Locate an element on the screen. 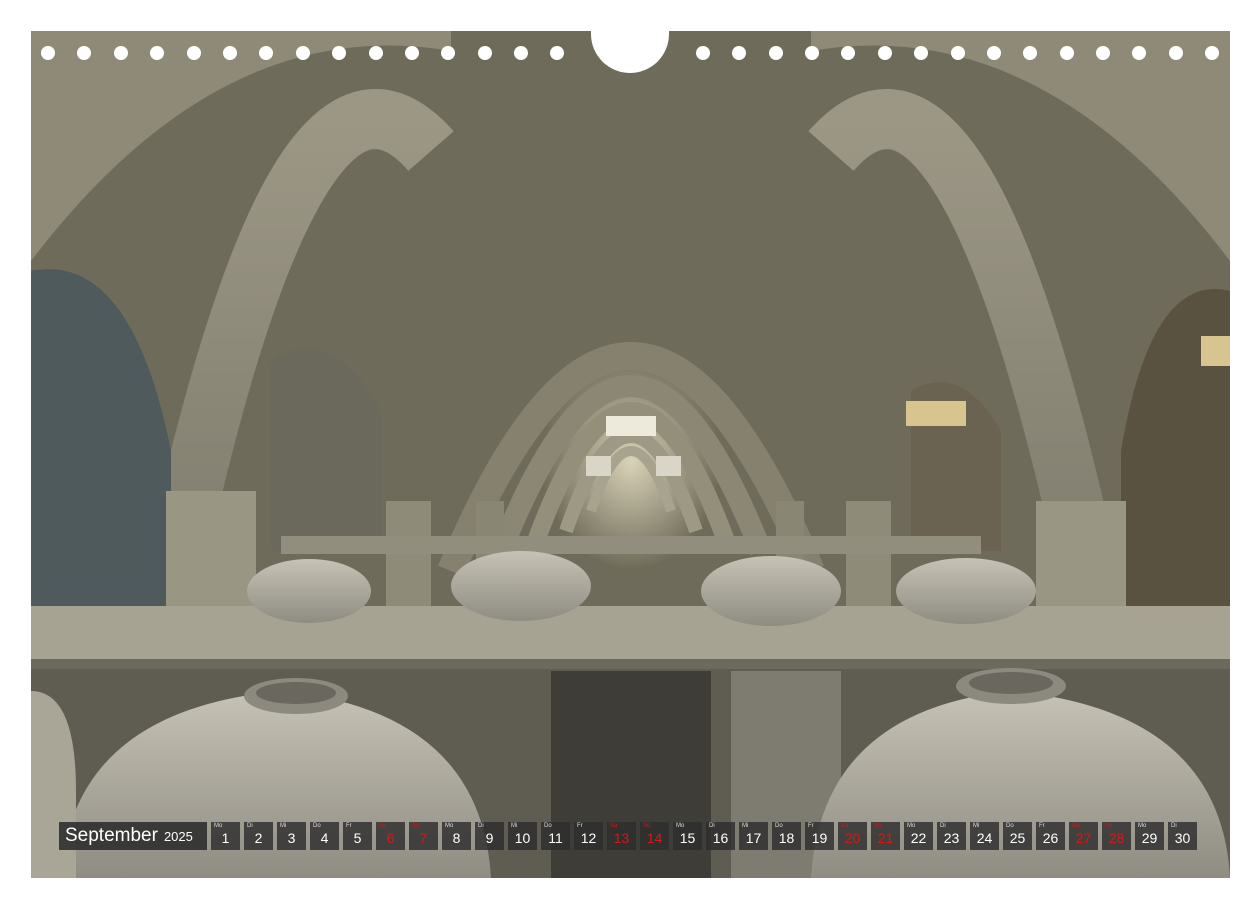 This screenshot has height=908, width=1260. day-cell: Mo 1 is located at coordinates (225, 836).